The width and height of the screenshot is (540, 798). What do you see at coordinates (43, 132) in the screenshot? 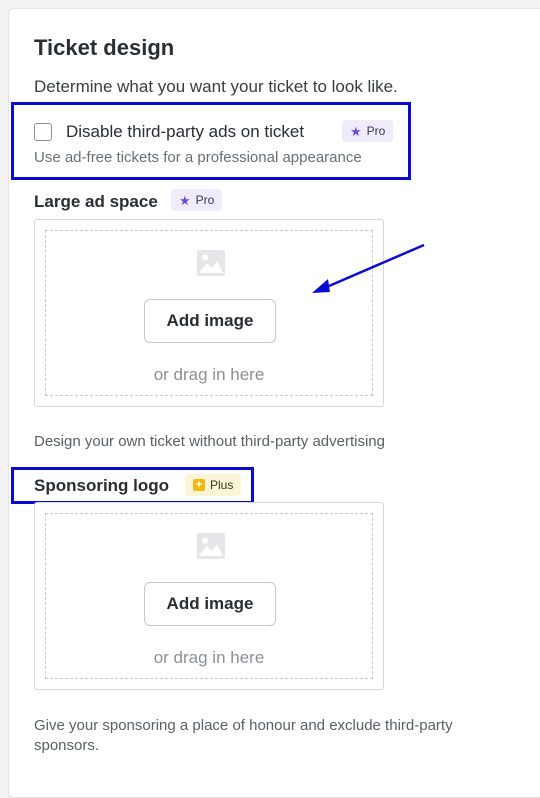
I see `disable-ads-checkbox` at bounding box center [43, 132].